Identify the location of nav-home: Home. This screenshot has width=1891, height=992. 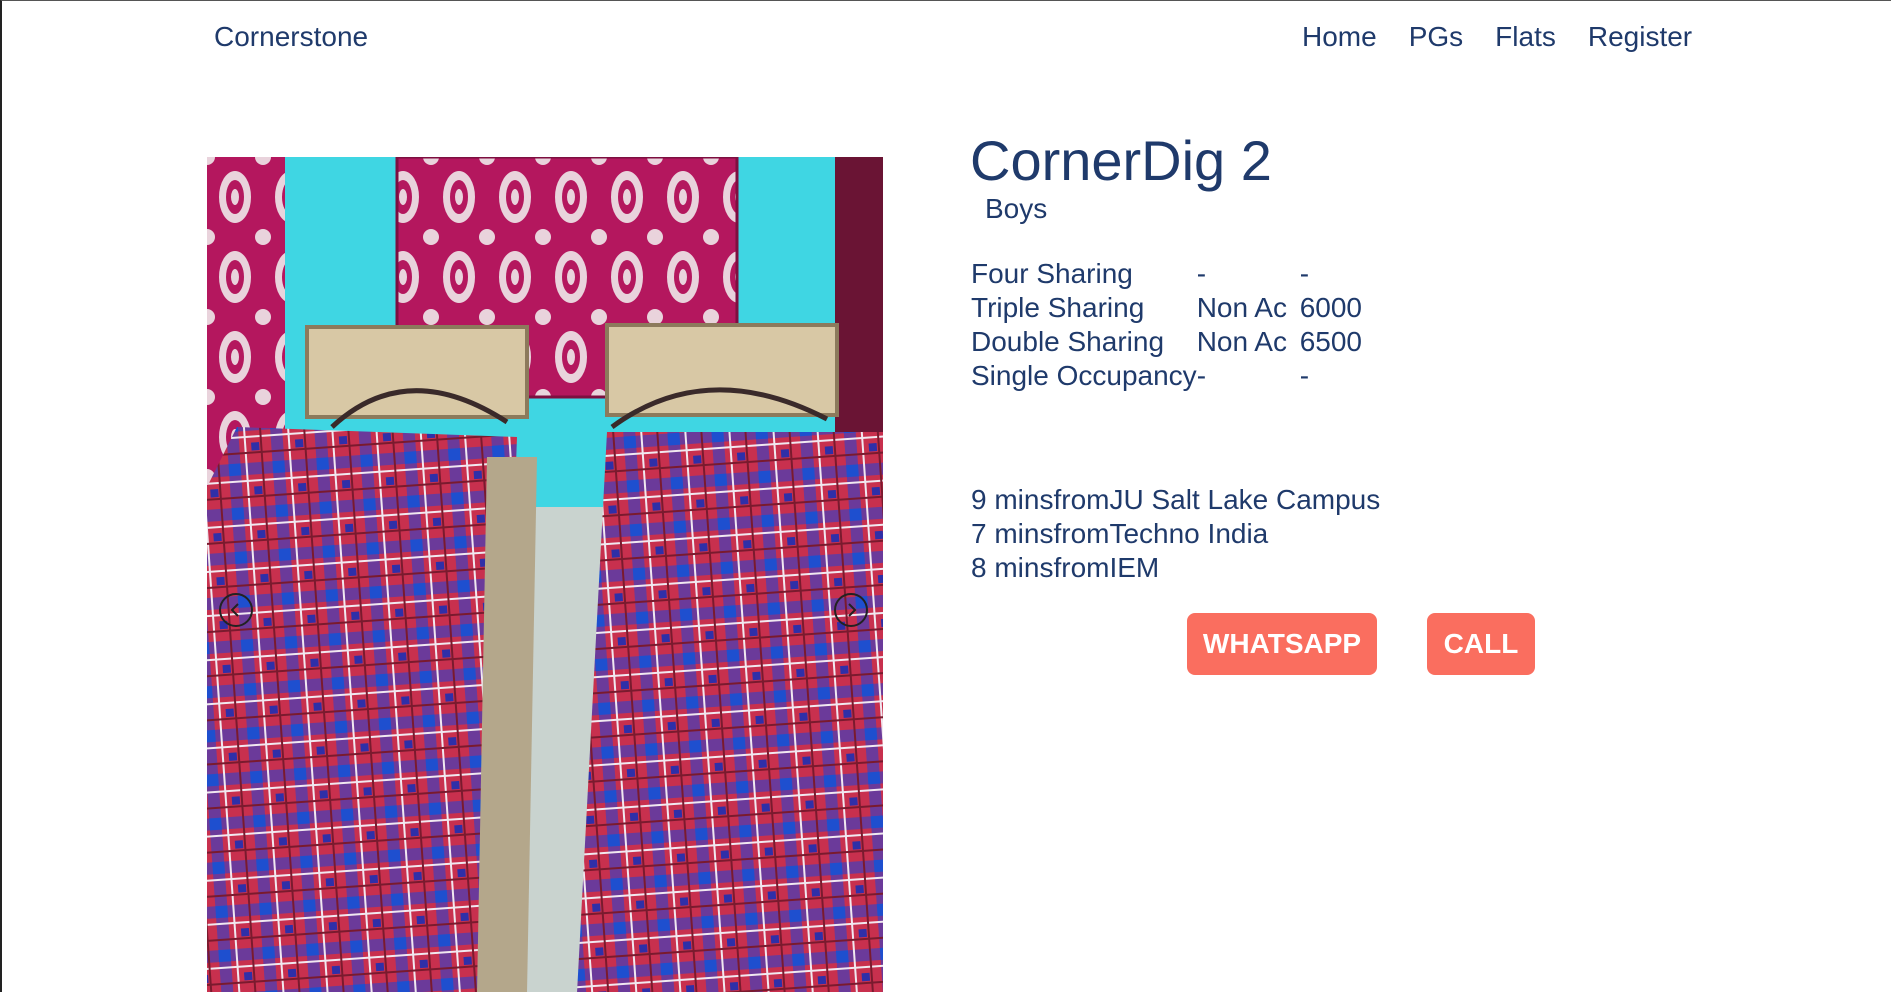
(1339, 37).